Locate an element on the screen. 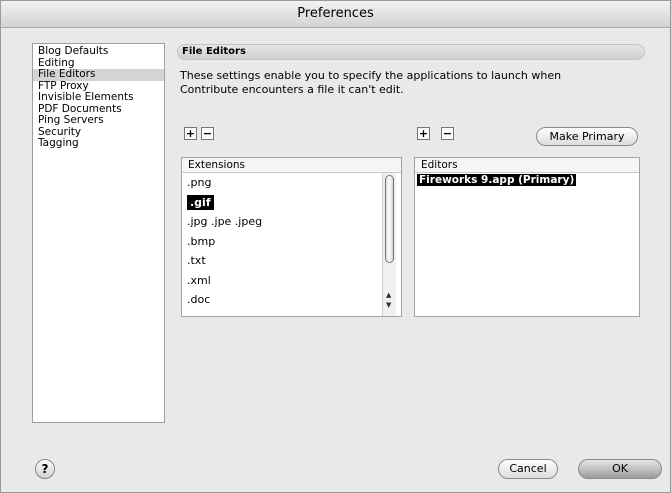 The width and height of the screenshot is (671, 493). cancel-button: Cancel is located at coordinates (528, 469).